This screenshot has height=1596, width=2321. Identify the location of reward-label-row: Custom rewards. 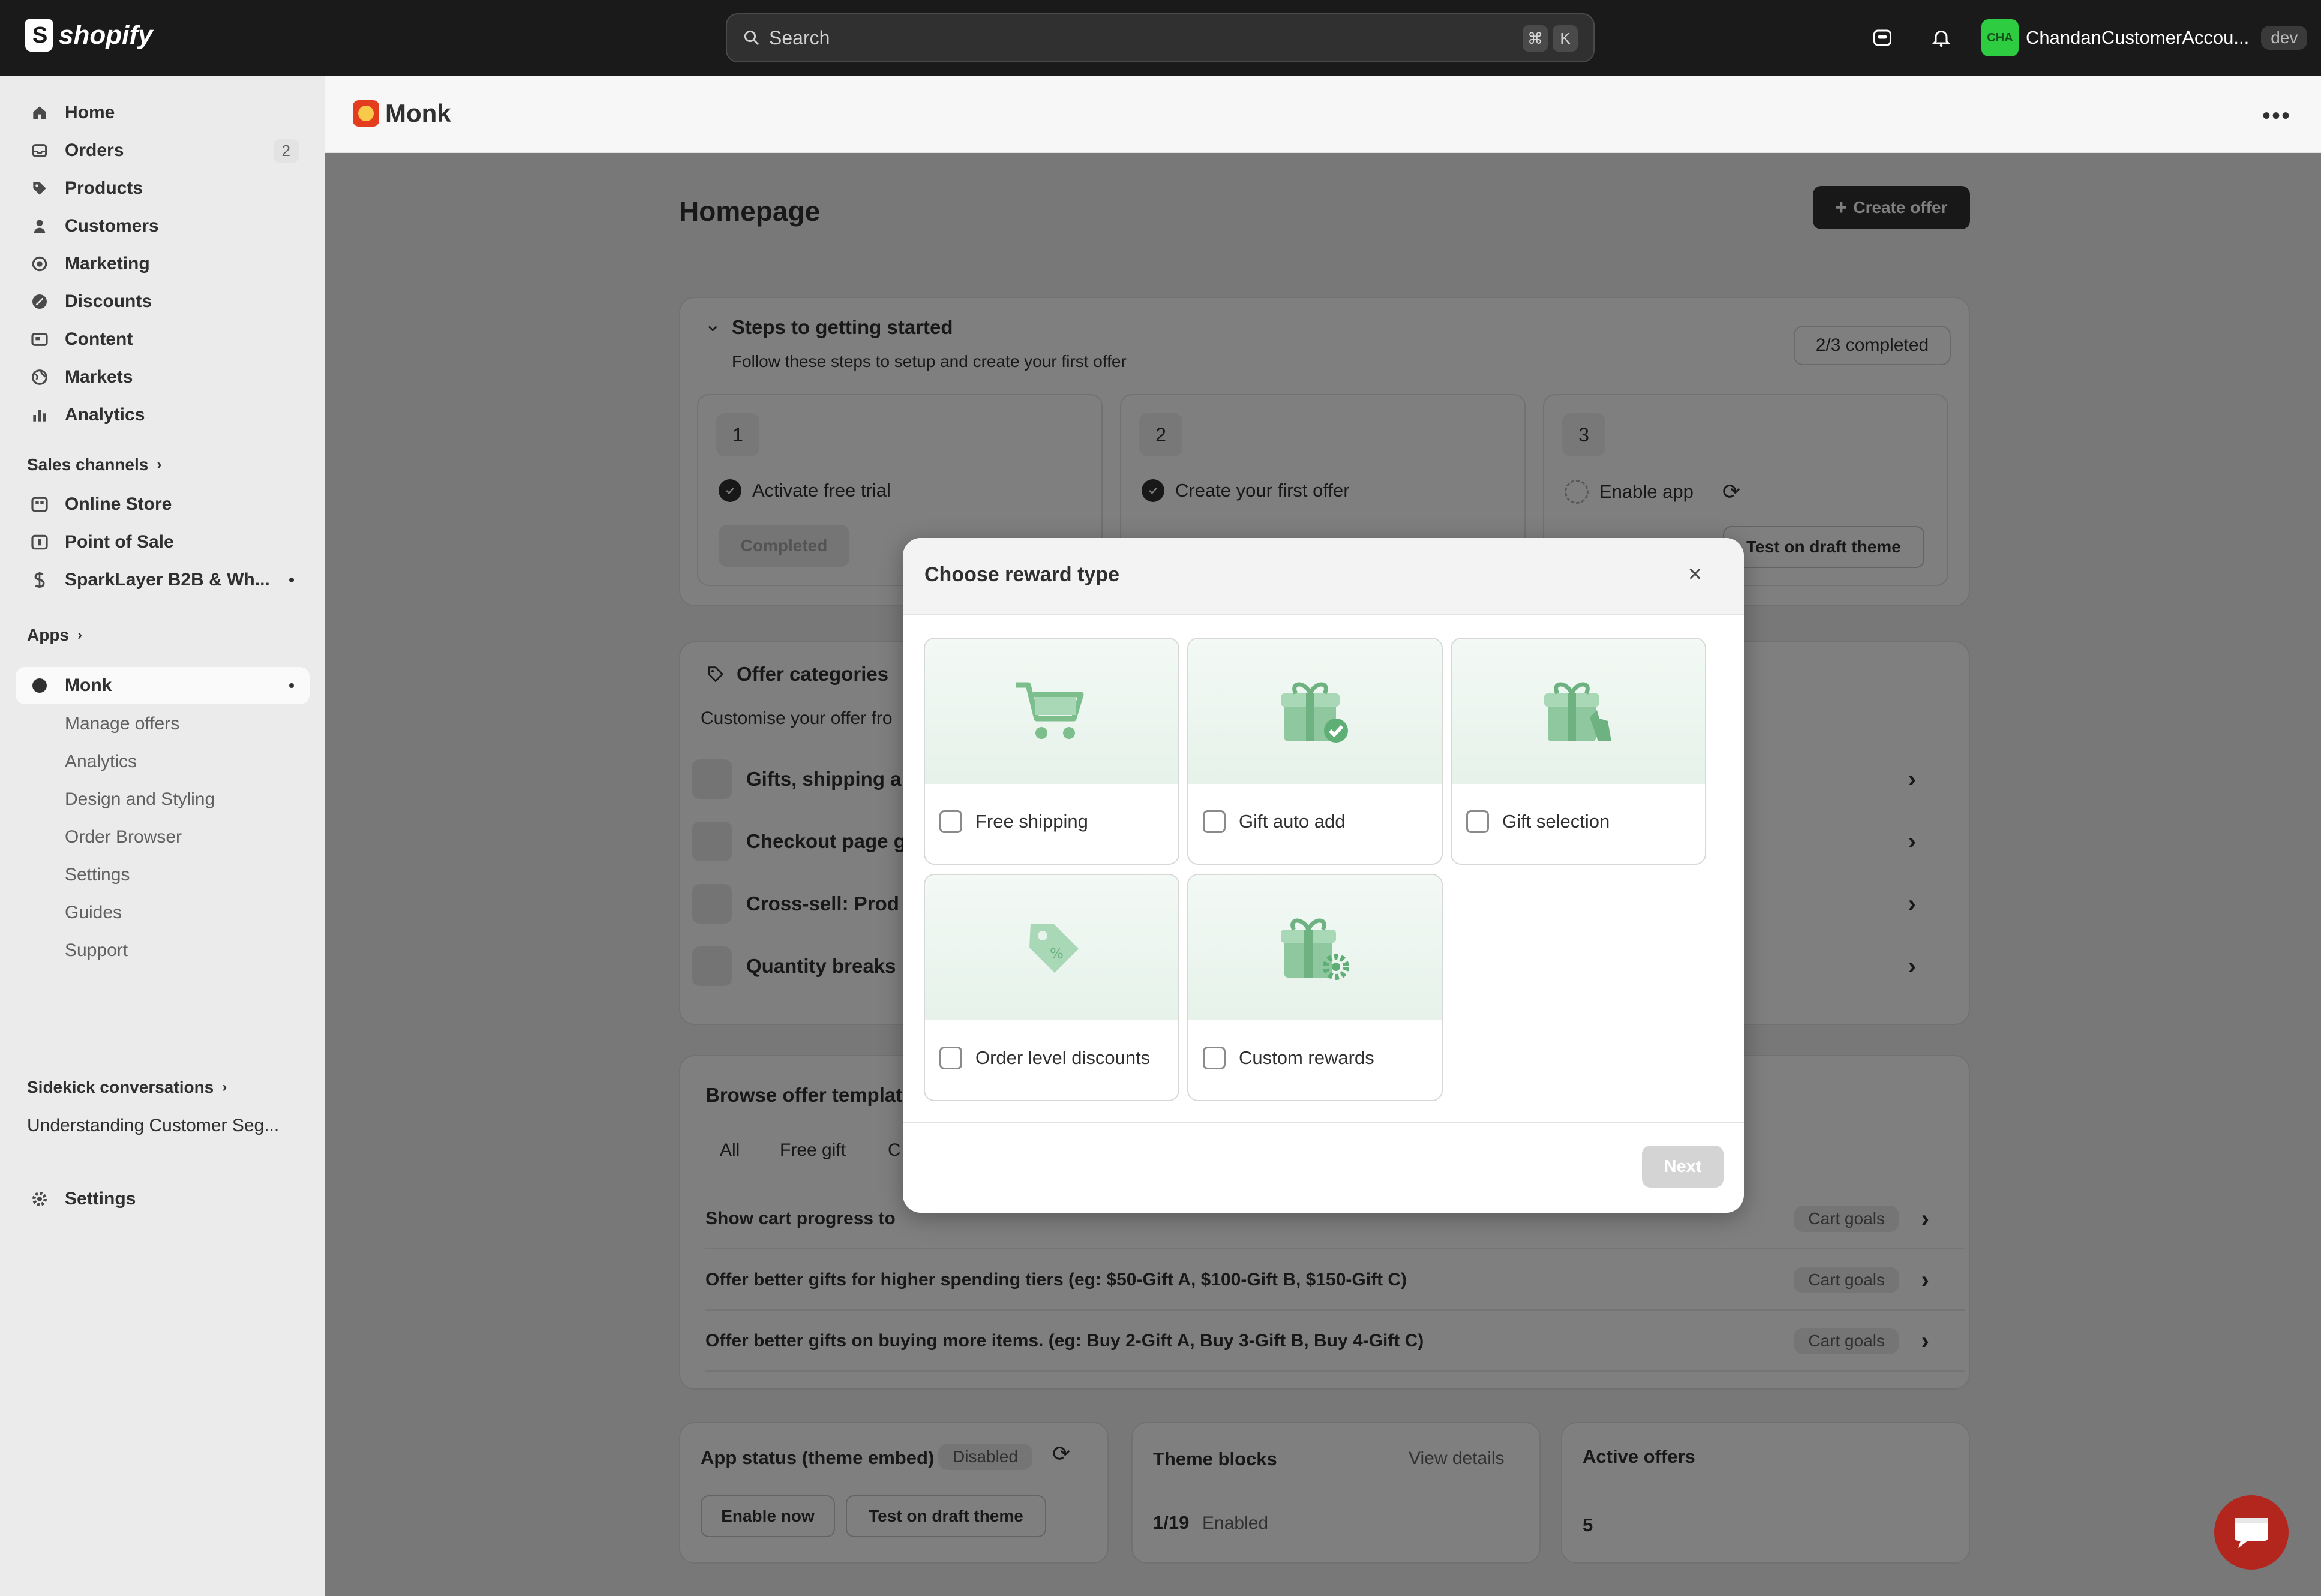
(1288, 1058).